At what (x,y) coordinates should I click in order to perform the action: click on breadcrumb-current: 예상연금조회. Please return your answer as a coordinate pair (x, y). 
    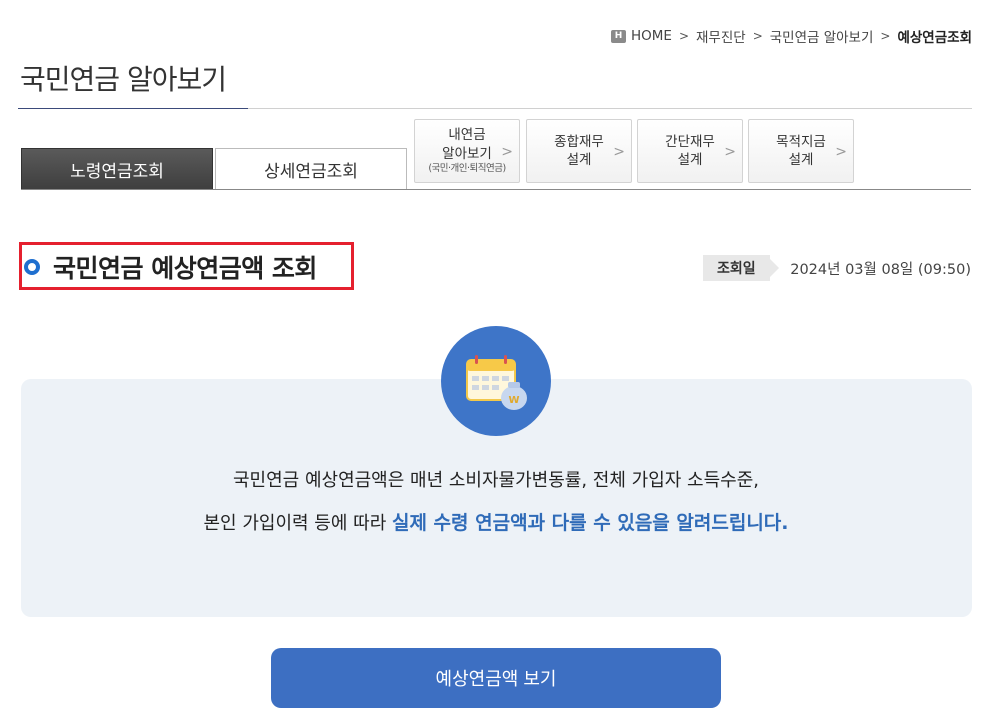
    Looking at the image, I should click on (934, 38).